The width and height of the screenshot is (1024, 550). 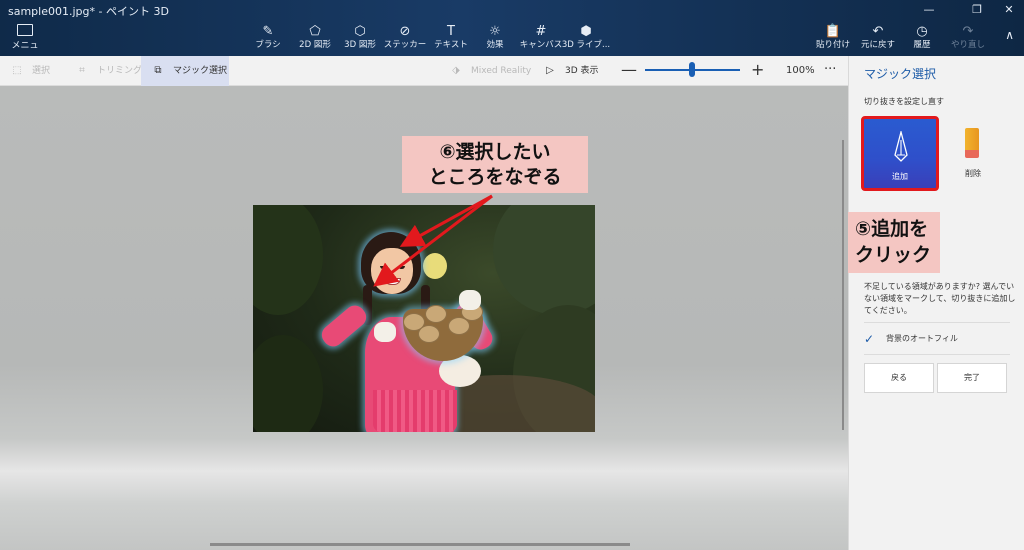 I want to click on mixed-reality-button: ⬗ Mixed Reality, so click(x=490, y=71).